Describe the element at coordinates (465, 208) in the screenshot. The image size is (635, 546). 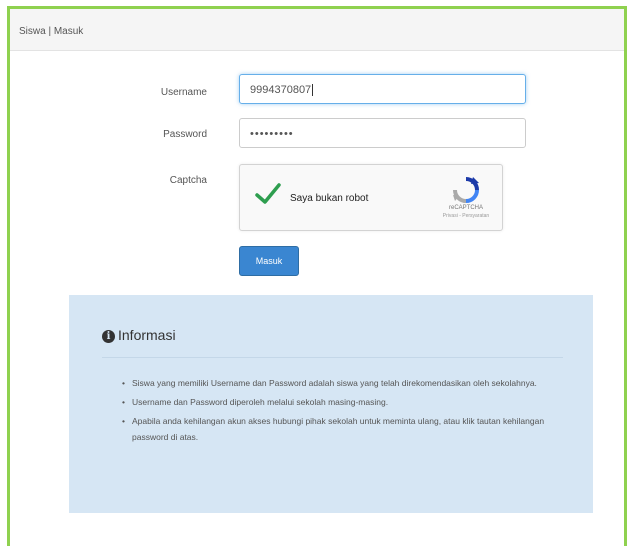
I see `recaptcha-brand: reCAPTCHA` at that location.